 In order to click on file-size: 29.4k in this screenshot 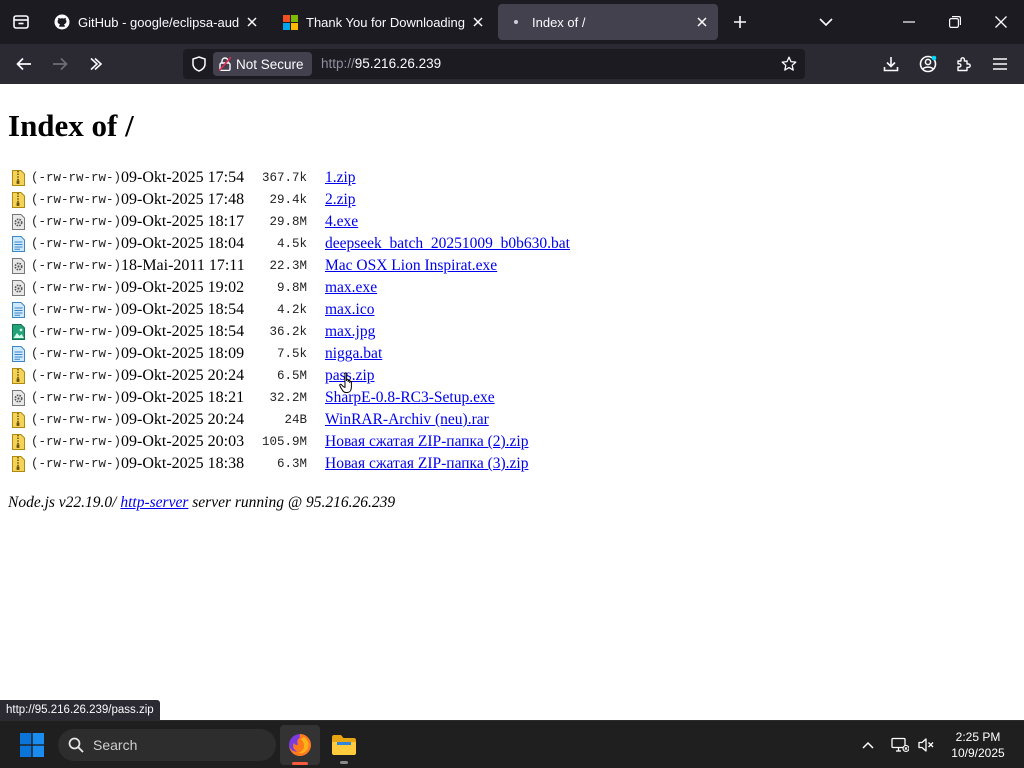, I will do `click(288, 200)`.